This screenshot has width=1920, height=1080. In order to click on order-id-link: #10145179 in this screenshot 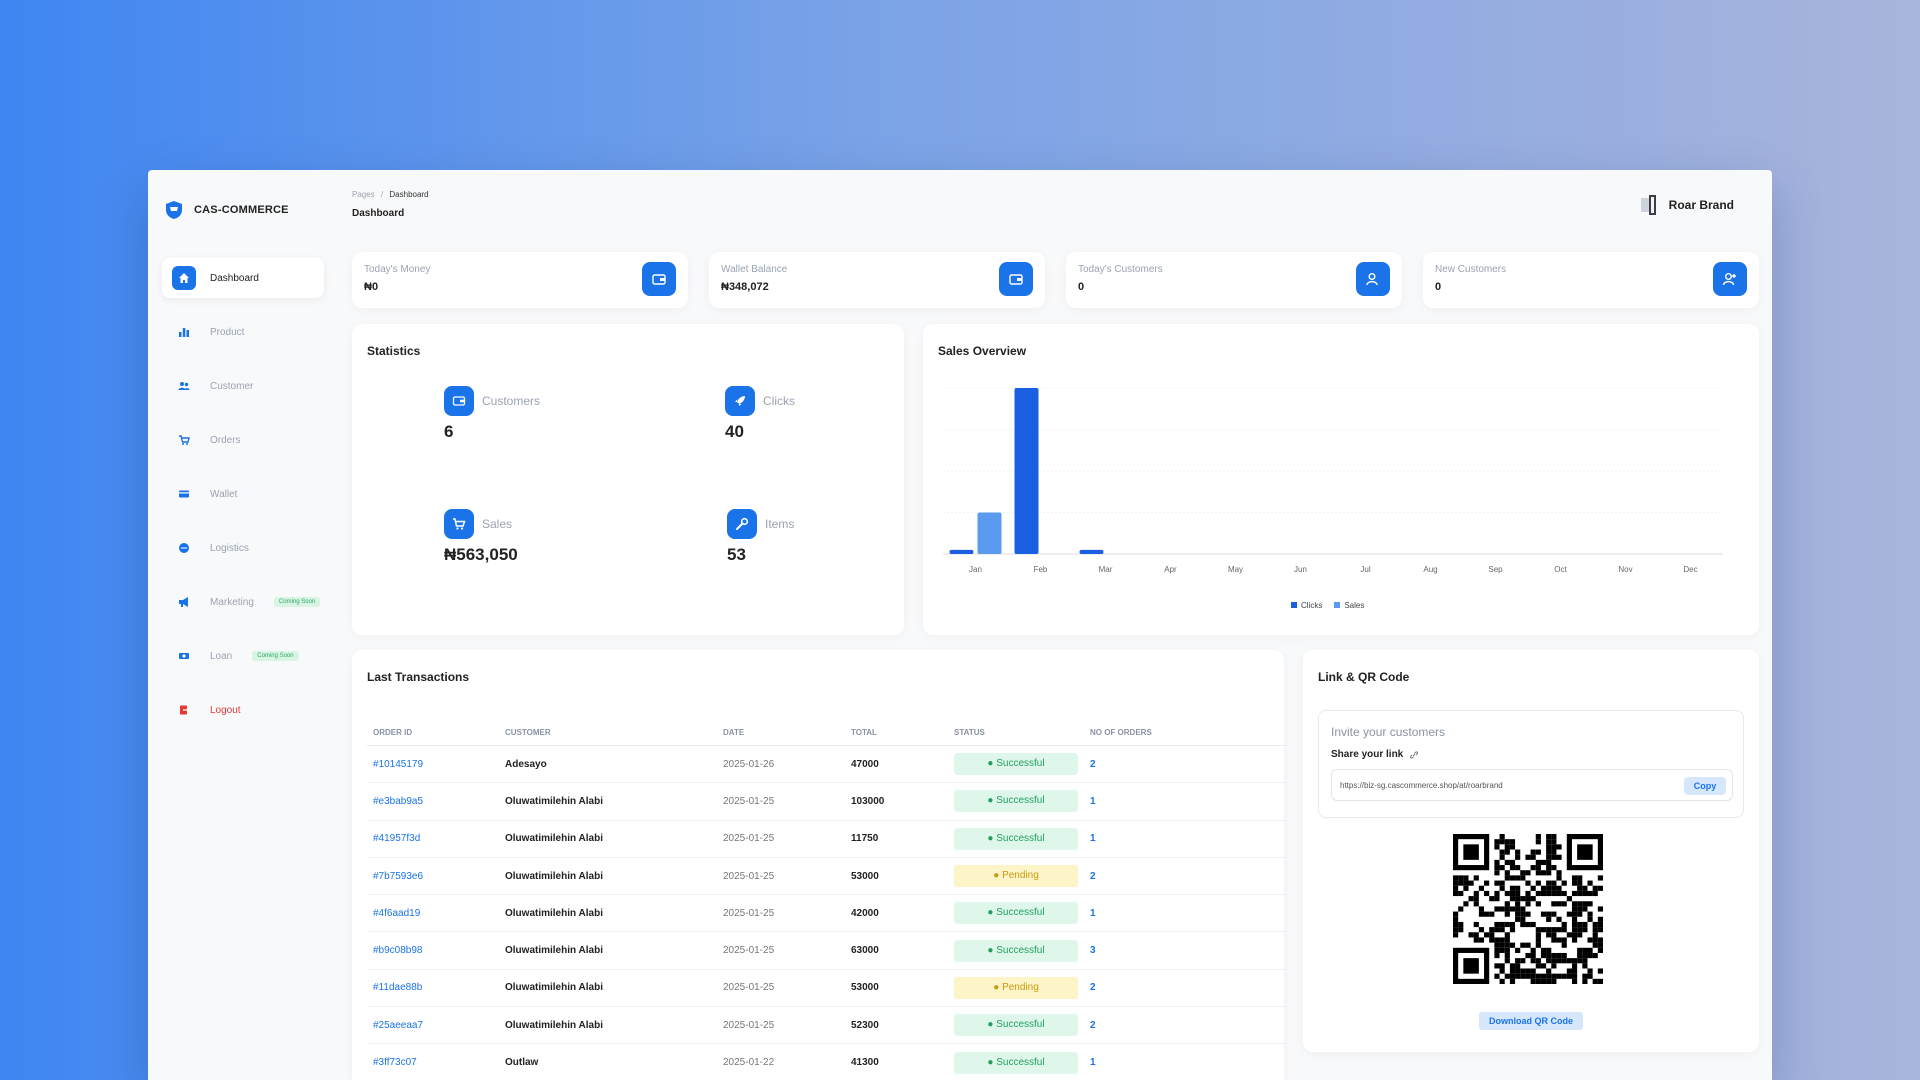, I will do `click(433, 764)`.